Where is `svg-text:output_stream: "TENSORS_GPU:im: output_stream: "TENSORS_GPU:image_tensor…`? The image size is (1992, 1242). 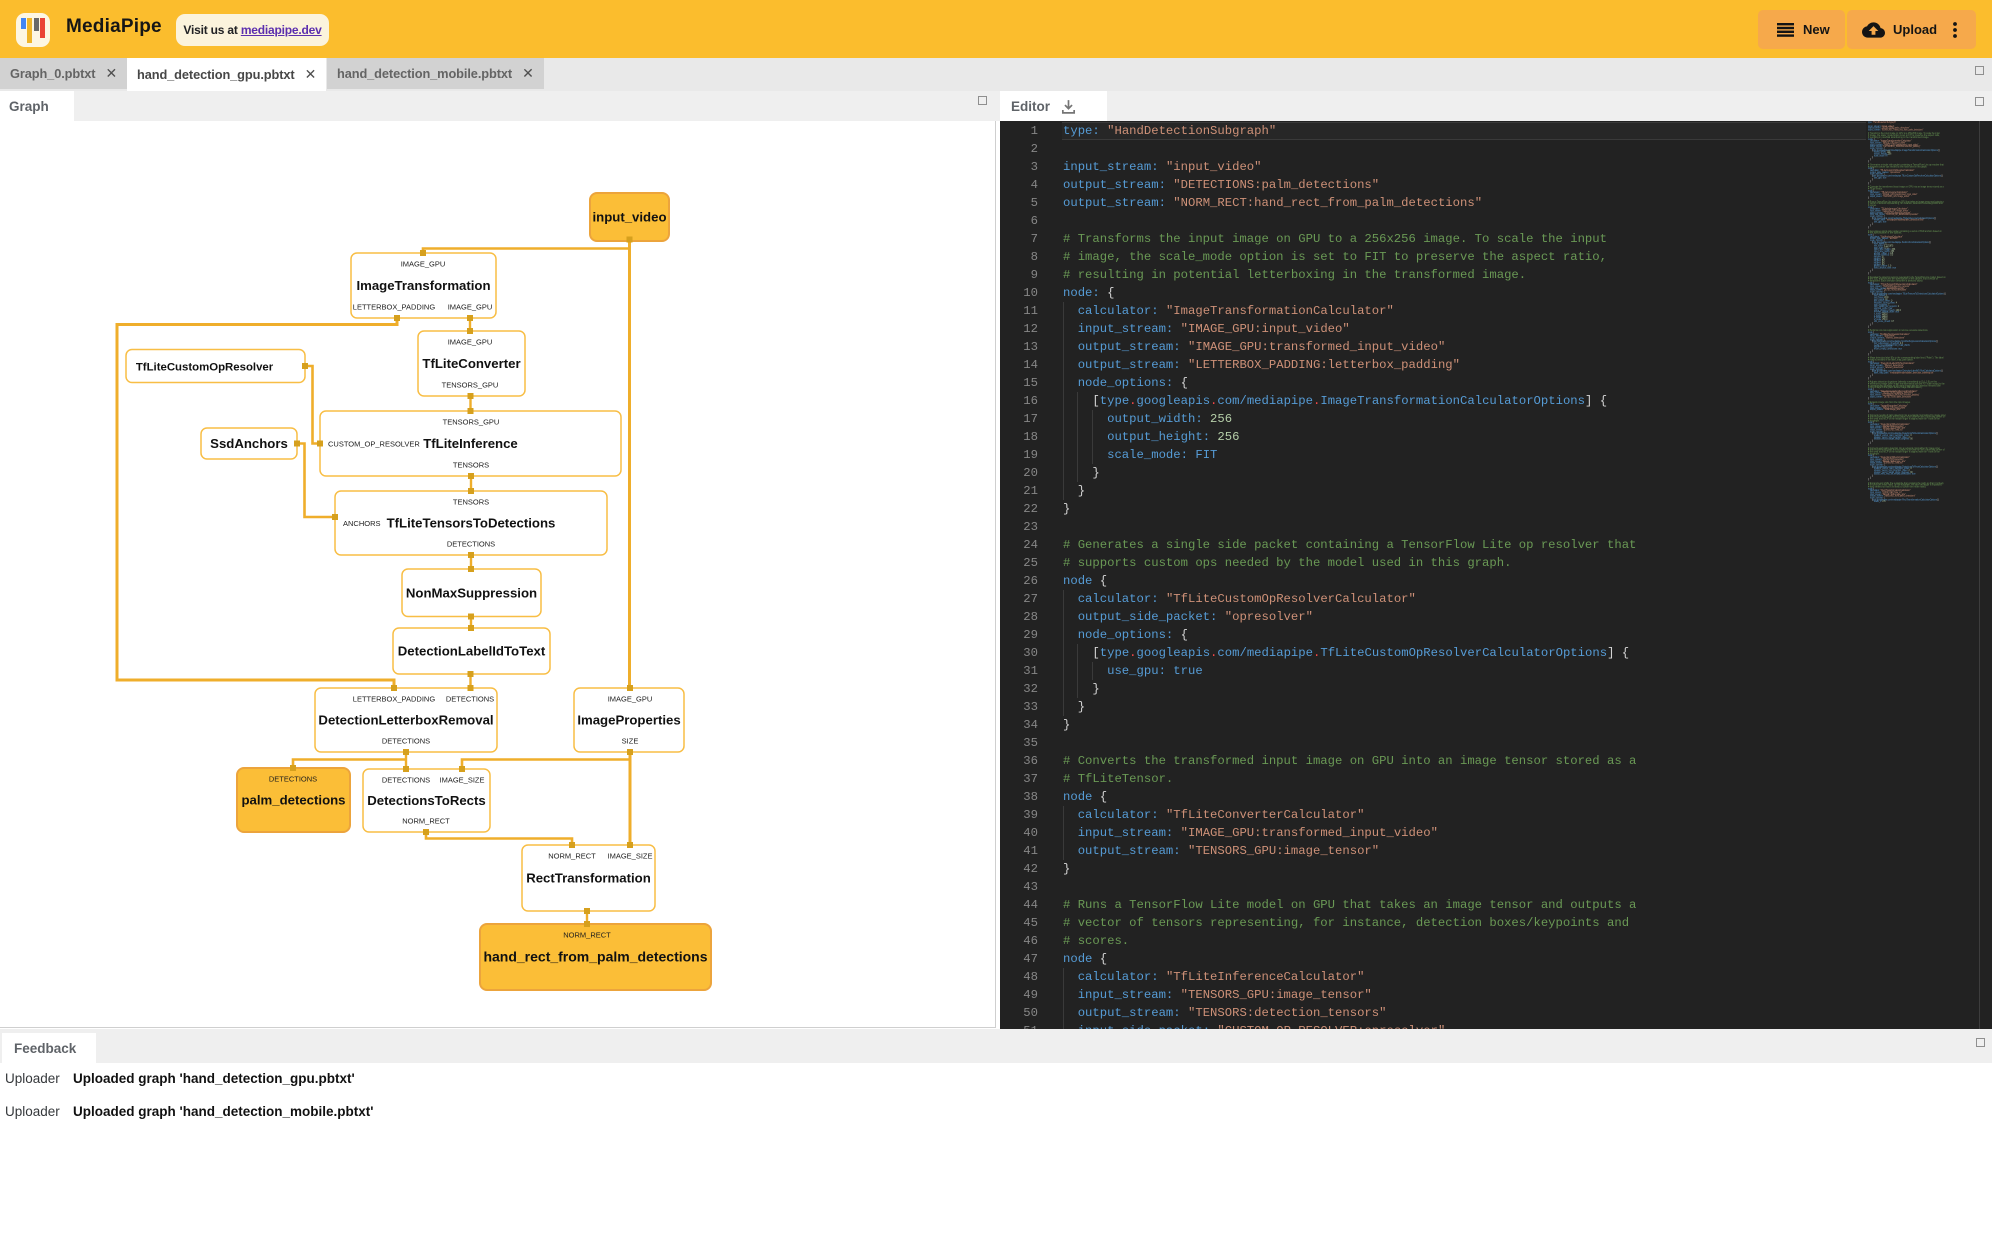 svg-text:output_stream: "TENSORS_GPU:im: output_stream: "TENSORS_GPU:image_tensor… is located at coordinates (1890, 196).